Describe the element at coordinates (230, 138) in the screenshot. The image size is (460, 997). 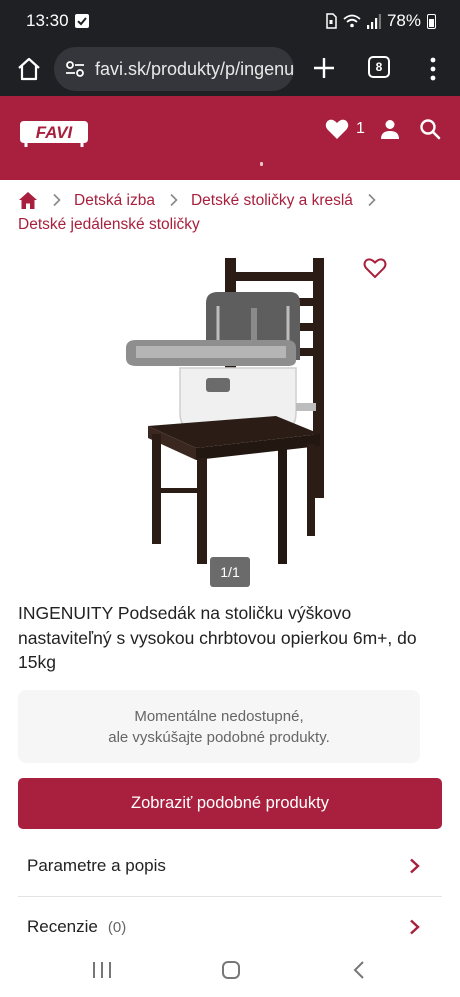
I see `site-header: FAVI 1` at that location.